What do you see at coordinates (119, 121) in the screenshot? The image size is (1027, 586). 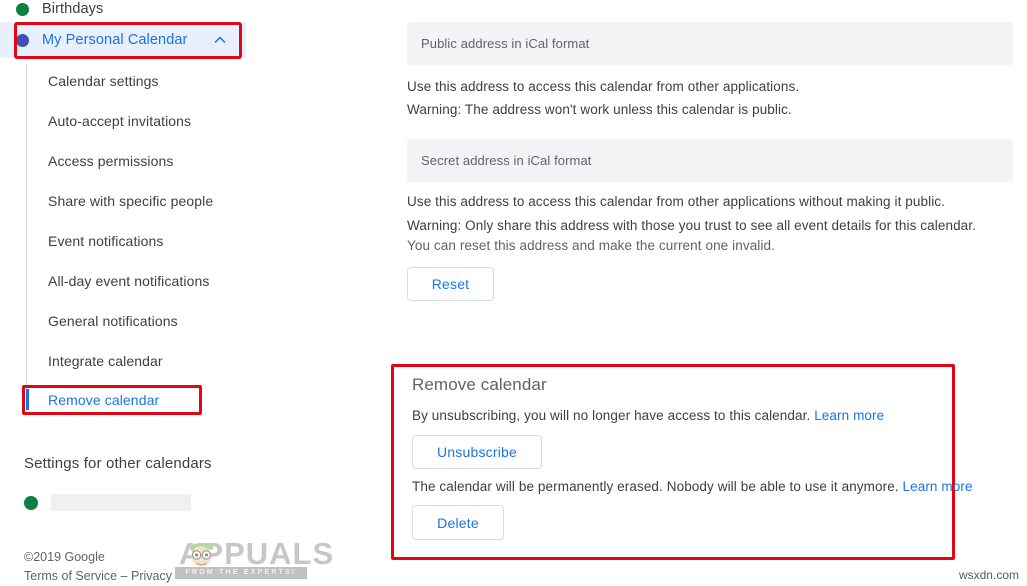 I see `sidebar-item-auto-accept-invitations: Auto-accept invitations` at bounding box center [119, 121].